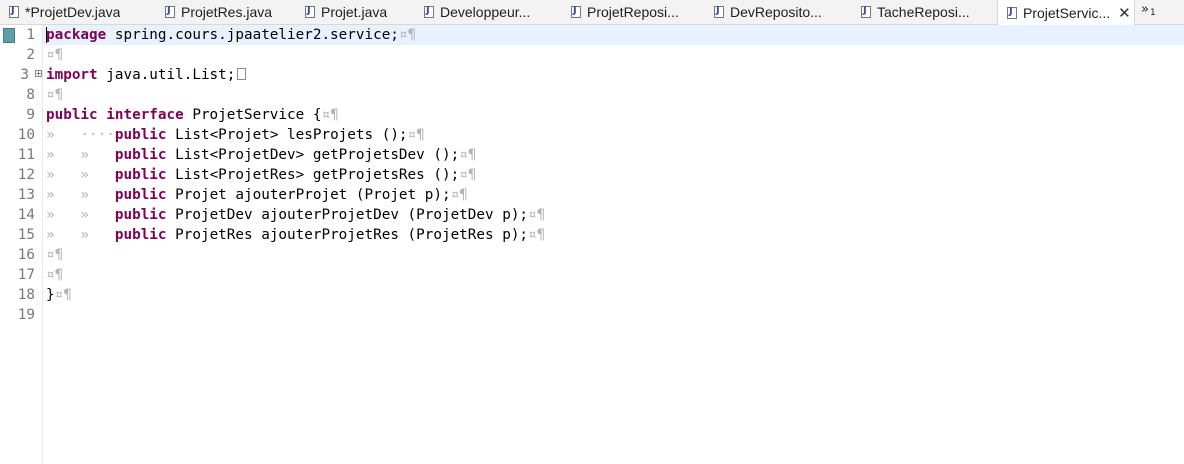  I want to click on code-token: List<Projet> lesProjets ();, so click(287, 135).